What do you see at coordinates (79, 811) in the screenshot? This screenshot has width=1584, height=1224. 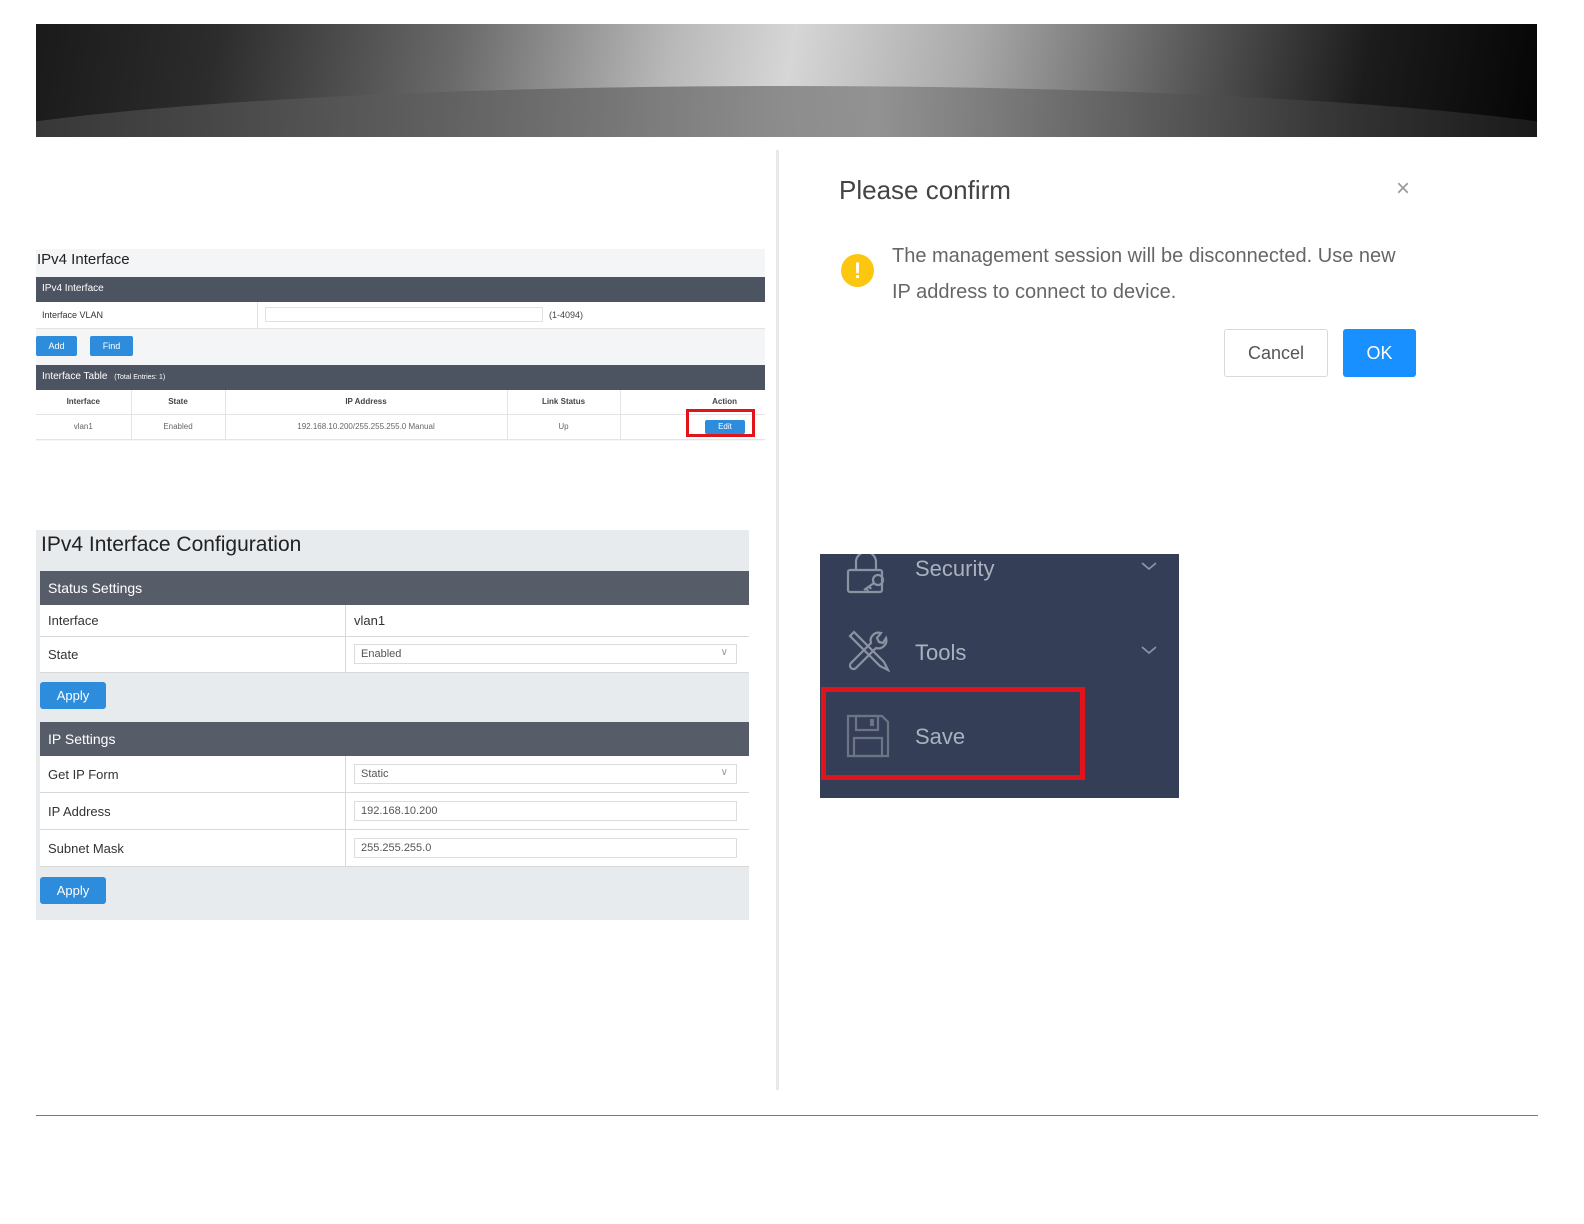 I see `ip-address-label: IP Address` at bounding box center [79, 811].